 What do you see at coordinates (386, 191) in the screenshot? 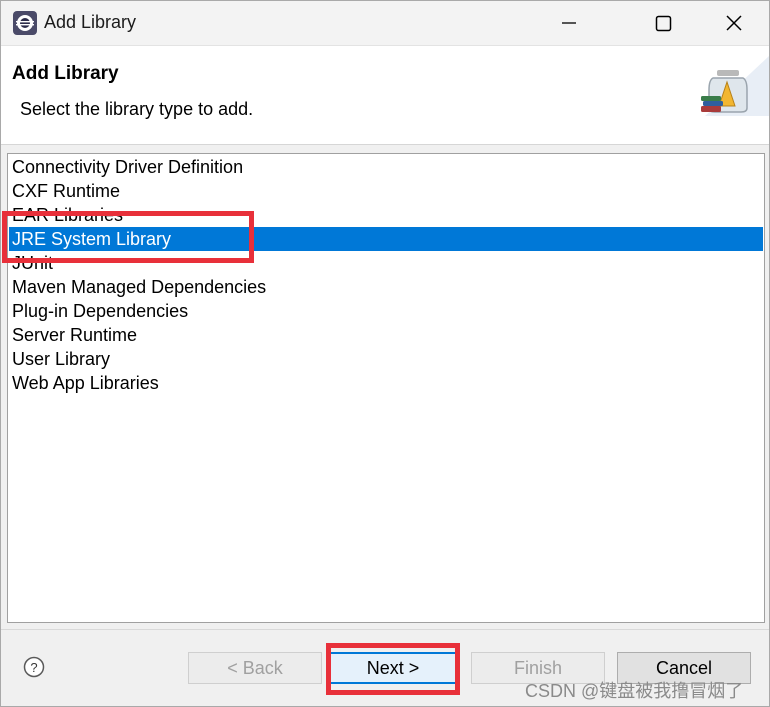
I see `library-list-item: CXF Runtime` at bounding box center [386, 191].